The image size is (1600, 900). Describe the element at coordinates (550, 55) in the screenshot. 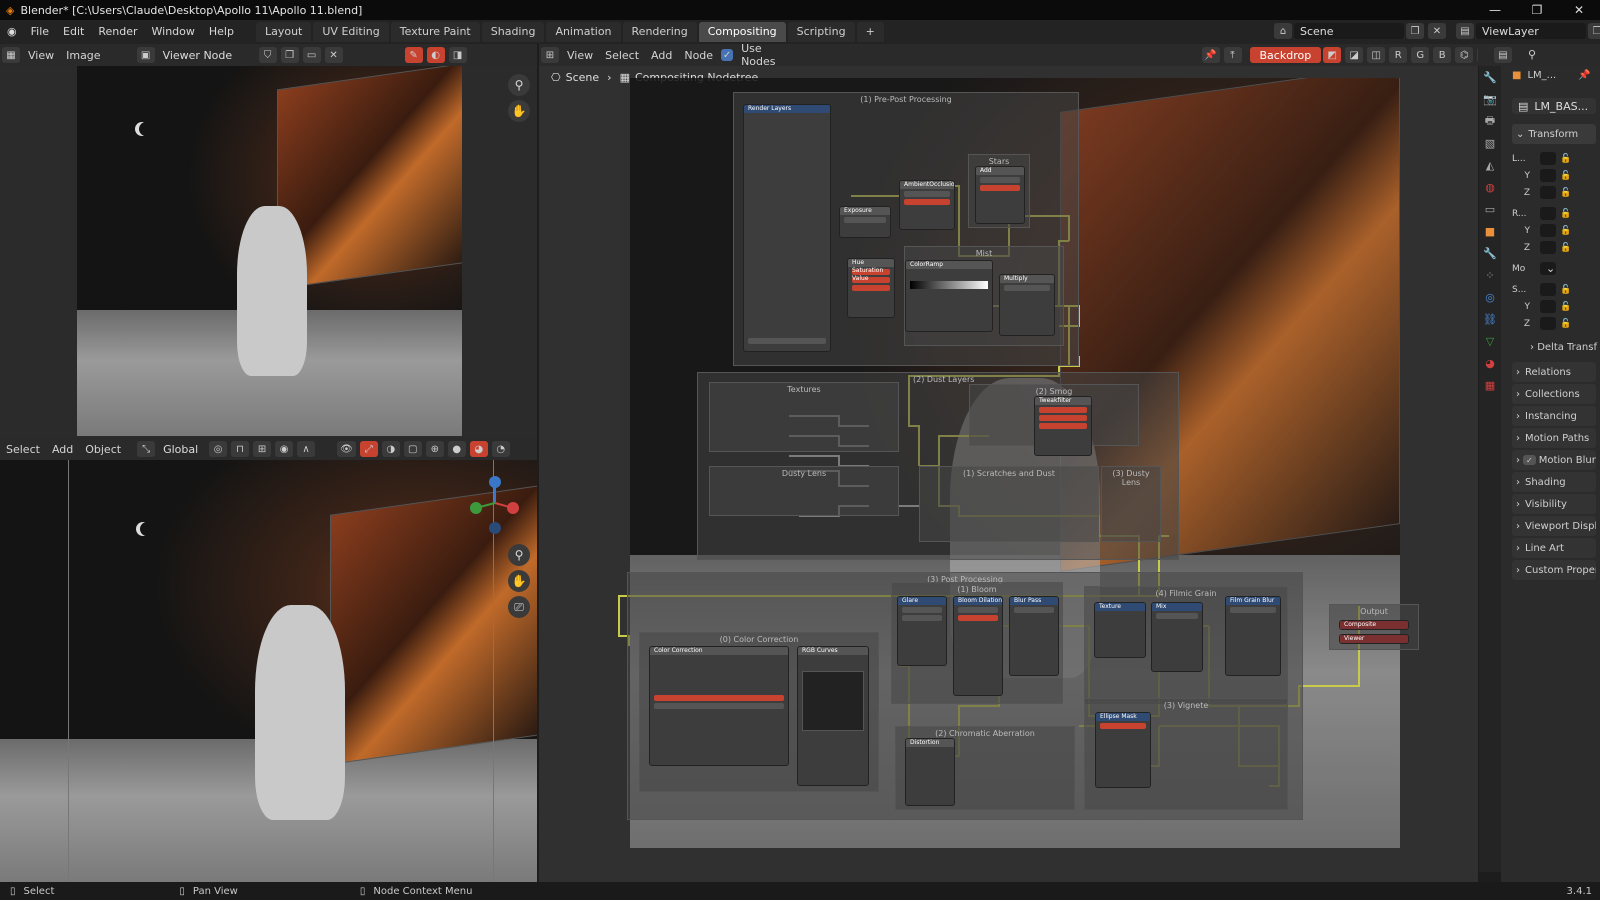

I see `node-editor-type-icon: ⊞` at that location.